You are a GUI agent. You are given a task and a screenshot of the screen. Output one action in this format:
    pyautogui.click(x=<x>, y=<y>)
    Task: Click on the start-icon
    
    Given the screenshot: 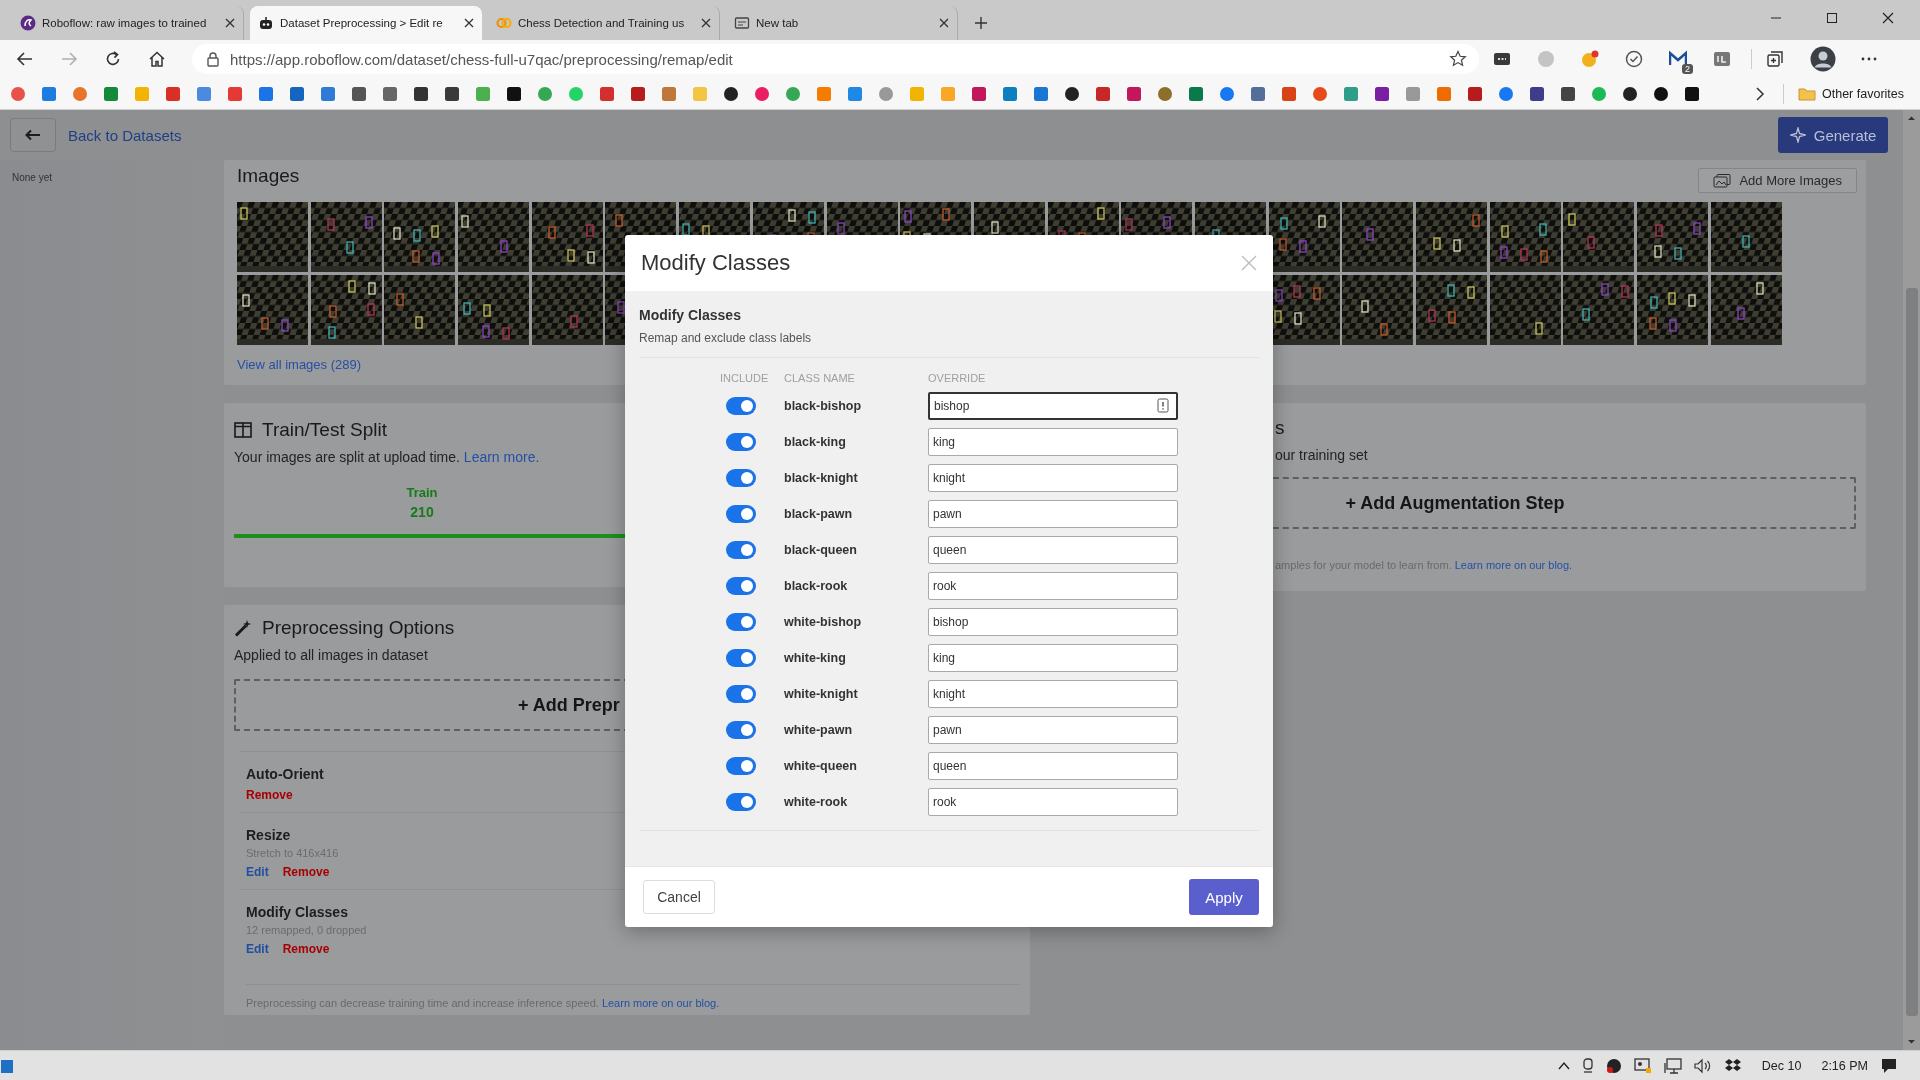 What is the action you would take?
    pyautogui.click(x=7, y=1065)
    